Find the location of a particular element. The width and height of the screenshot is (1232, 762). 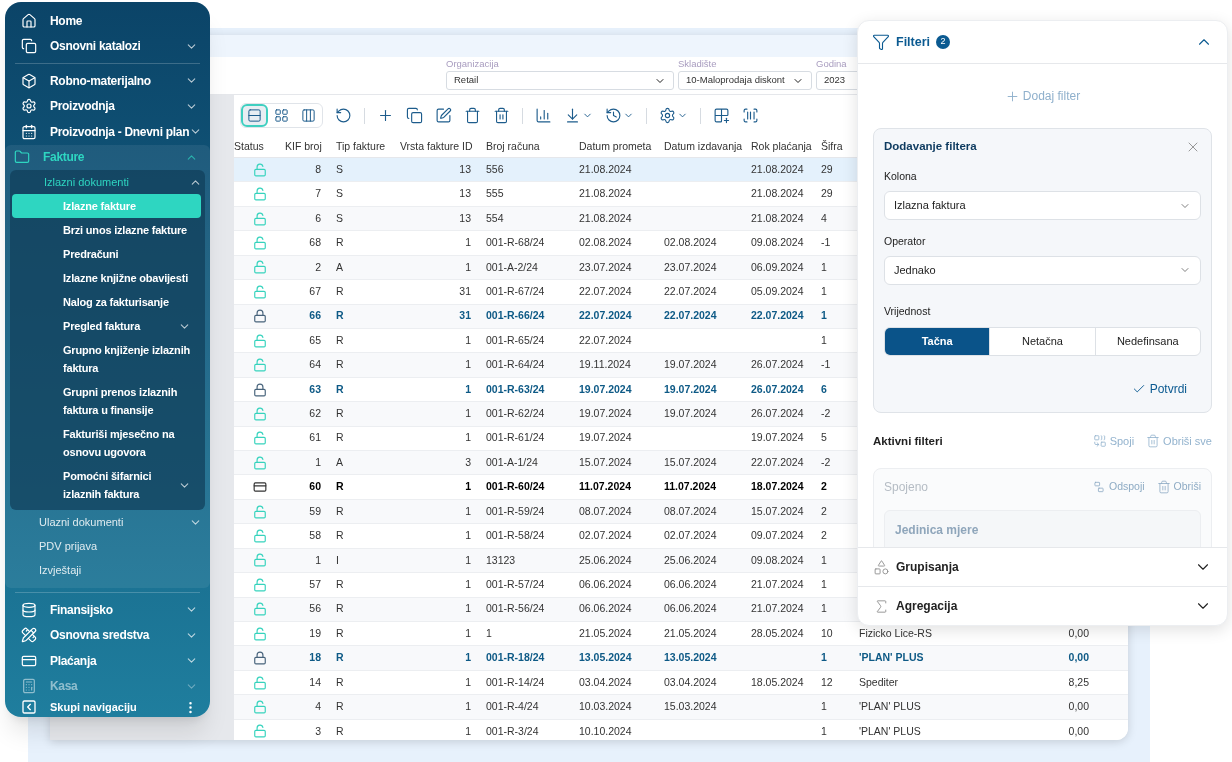

section-title: Aktivni filteri is located at coordinates (908, 441).